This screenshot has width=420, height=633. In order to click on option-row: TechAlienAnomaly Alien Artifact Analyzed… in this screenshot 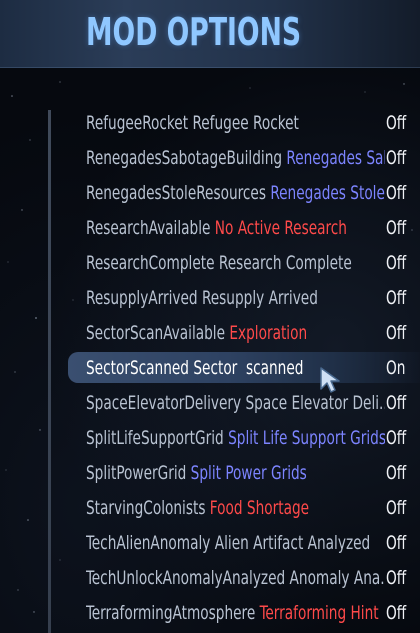, I will do `click(210, 542)`.